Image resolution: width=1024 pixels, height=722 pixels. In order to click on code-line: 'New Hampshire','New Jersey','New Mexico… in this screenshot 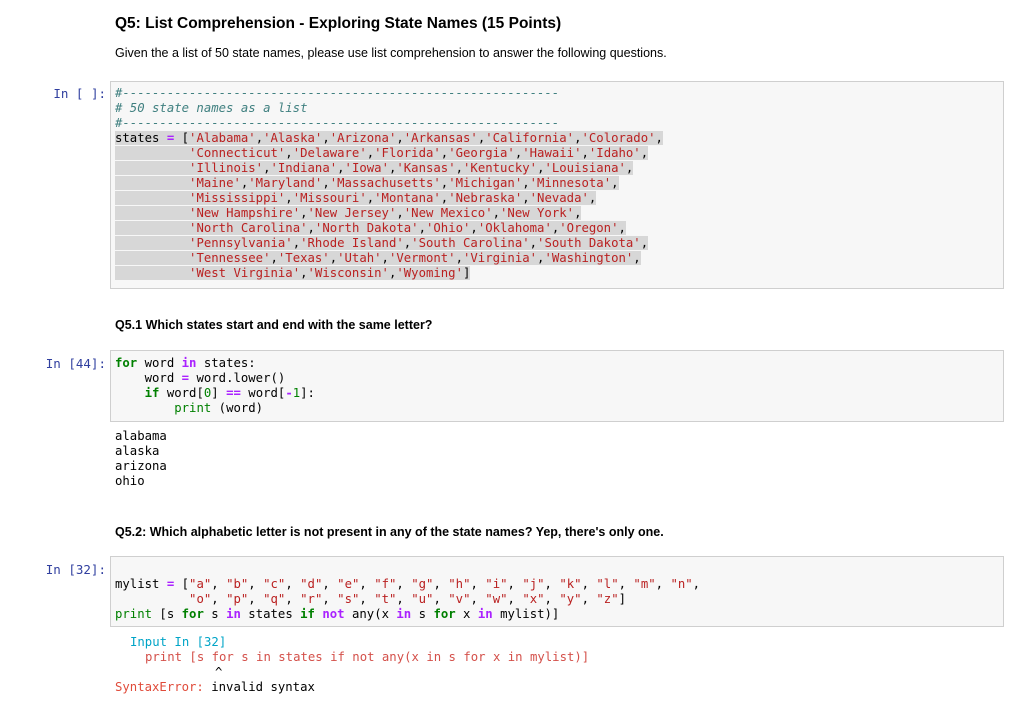, I will do `click(385, 213)`.